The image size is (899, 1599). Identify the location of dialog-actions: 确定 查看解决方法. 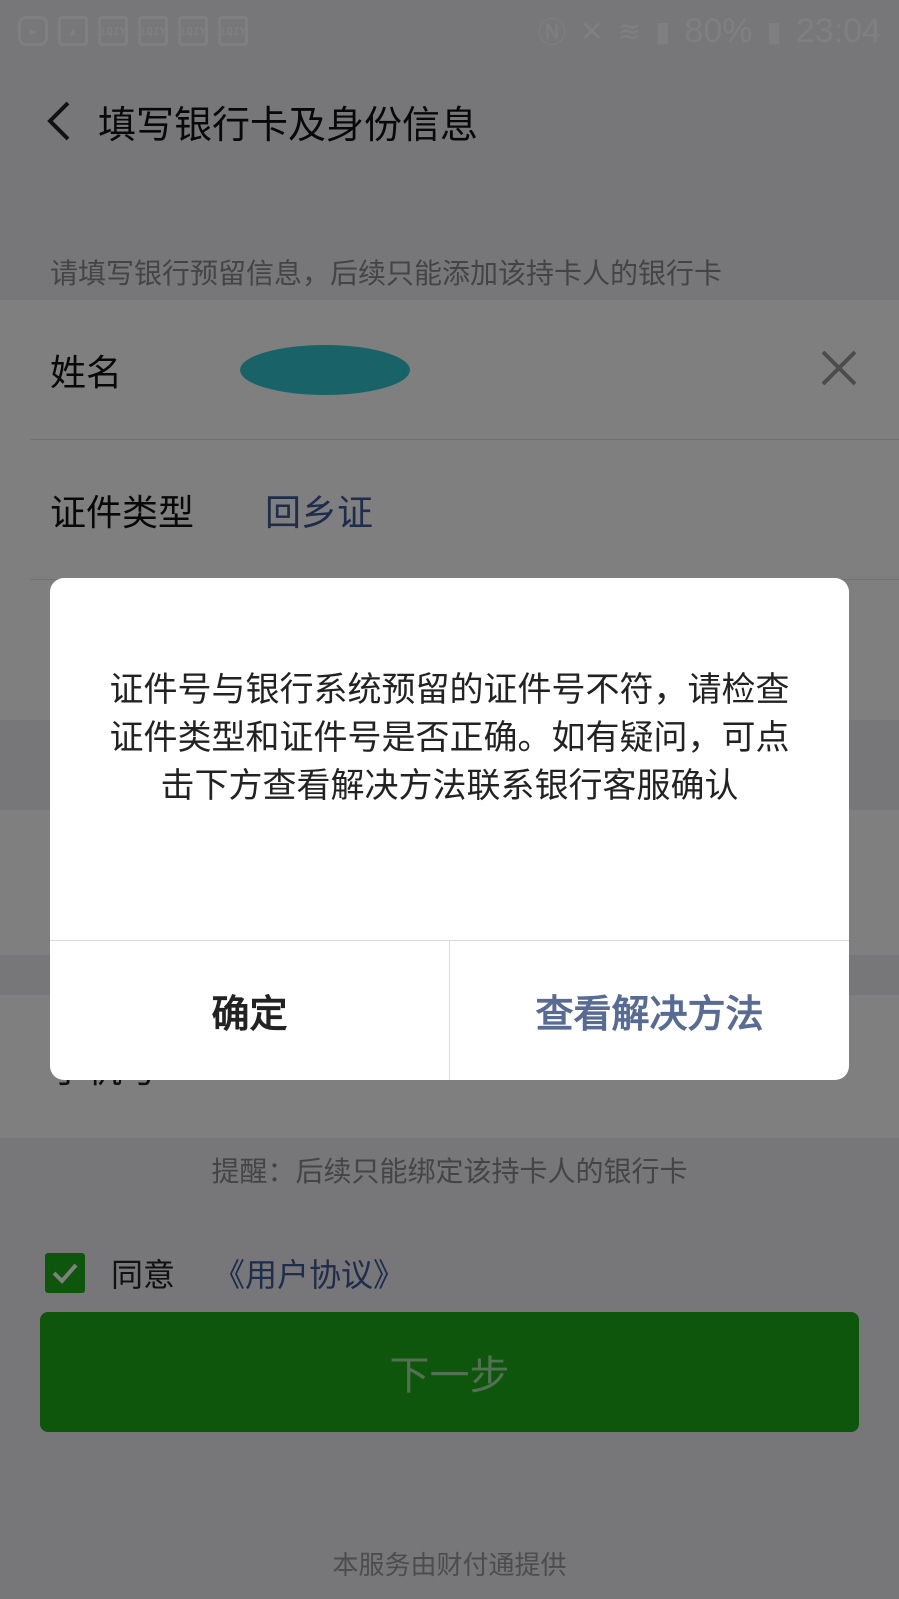
(449, 1010).